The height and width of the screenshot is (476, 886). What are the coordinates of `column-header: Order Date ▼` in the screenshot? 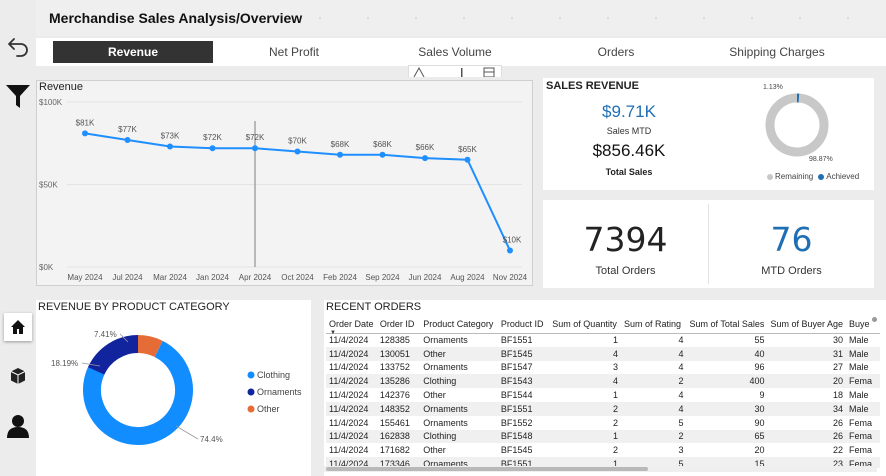 It's located at (351, 325).